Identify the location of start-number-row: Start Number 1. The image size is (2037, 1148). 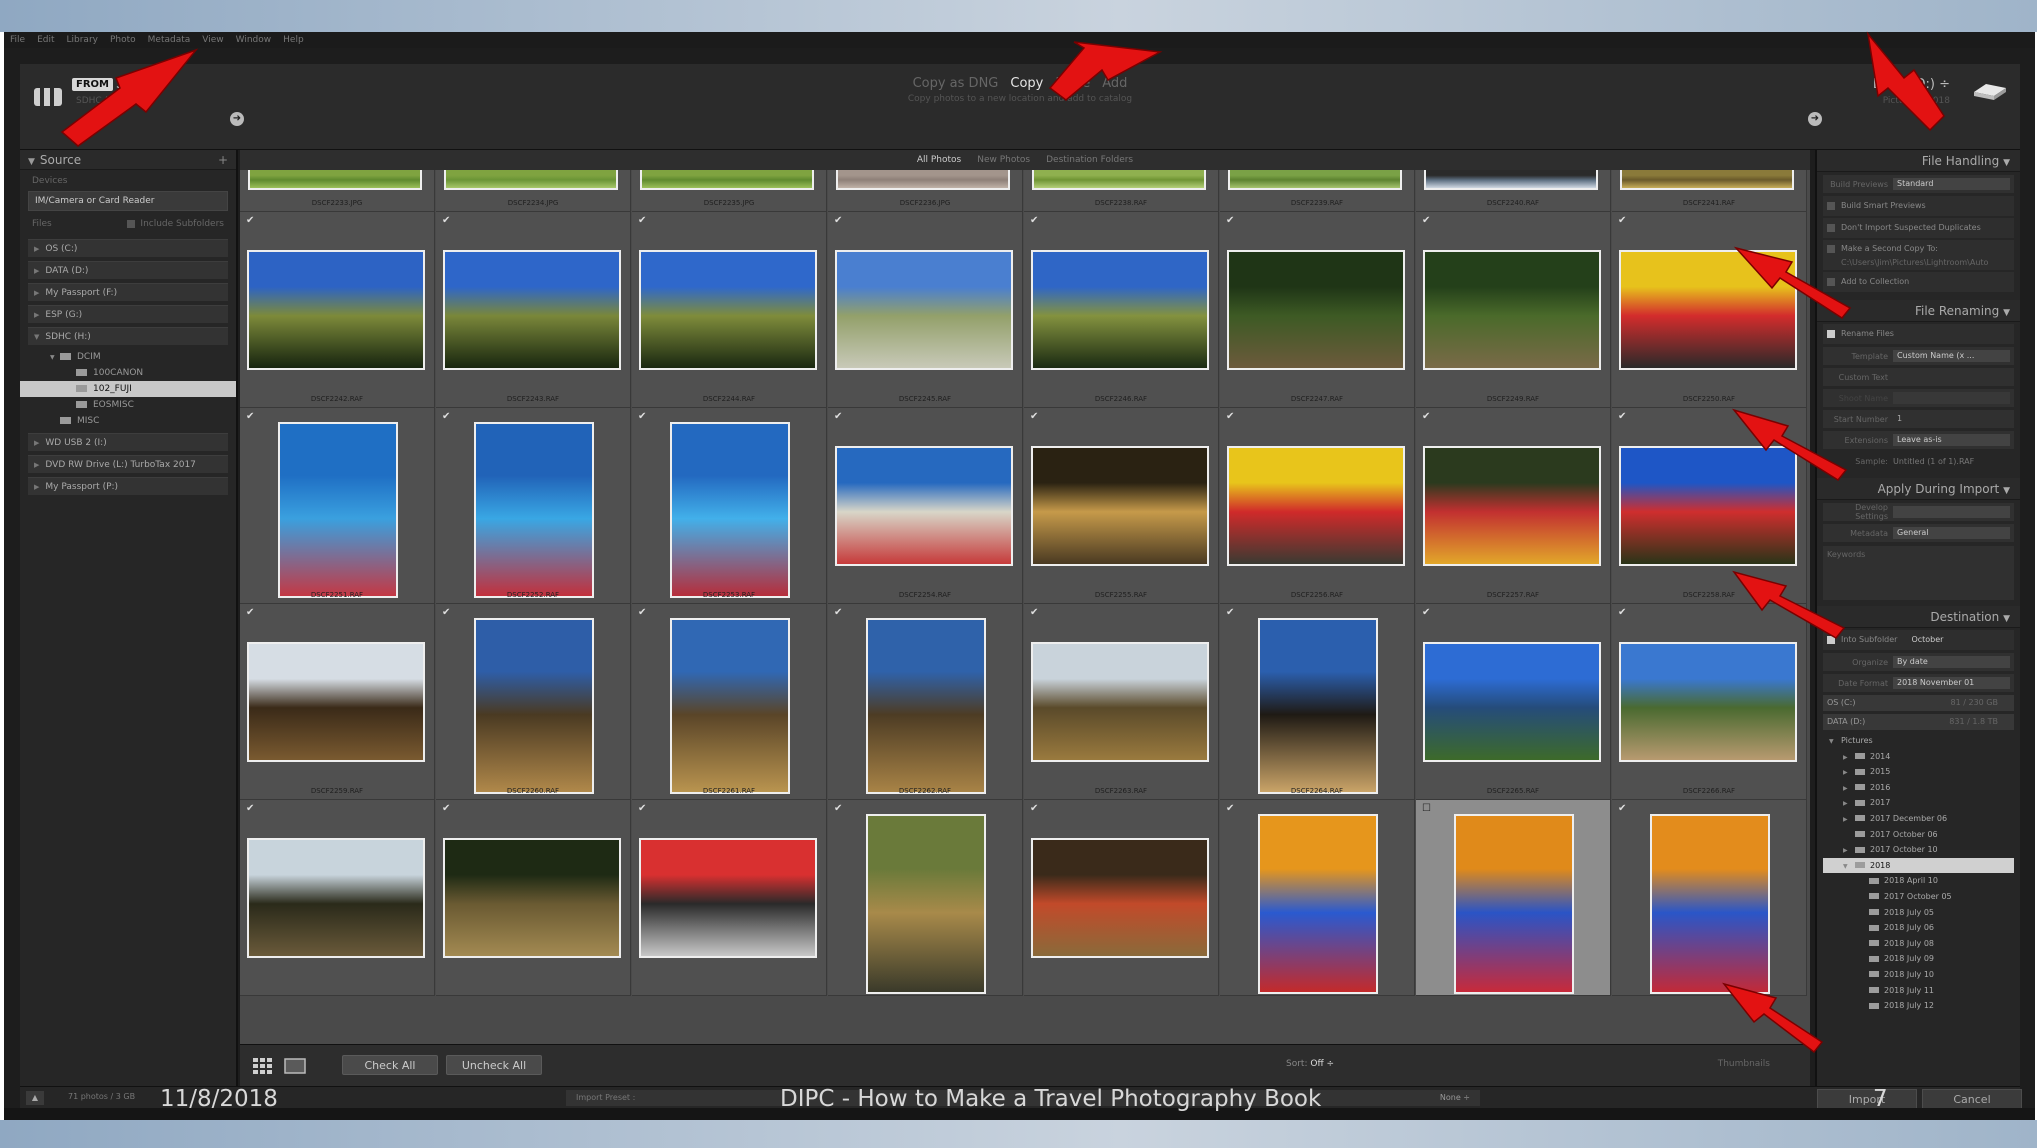
(1918, 419).